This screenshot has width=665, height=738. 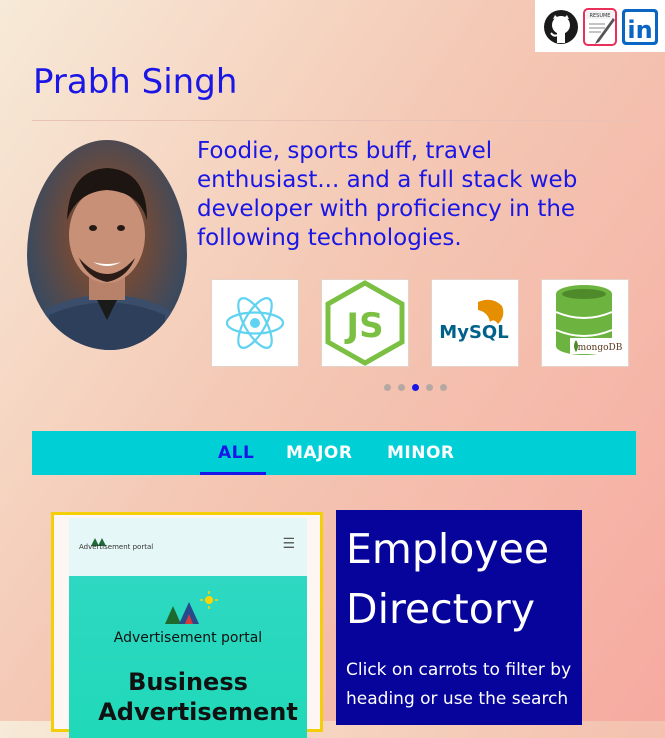 What do you see at coordinates (561, 27) in the screenshot?
I see `github-icon` at bounding box center [561, 27].